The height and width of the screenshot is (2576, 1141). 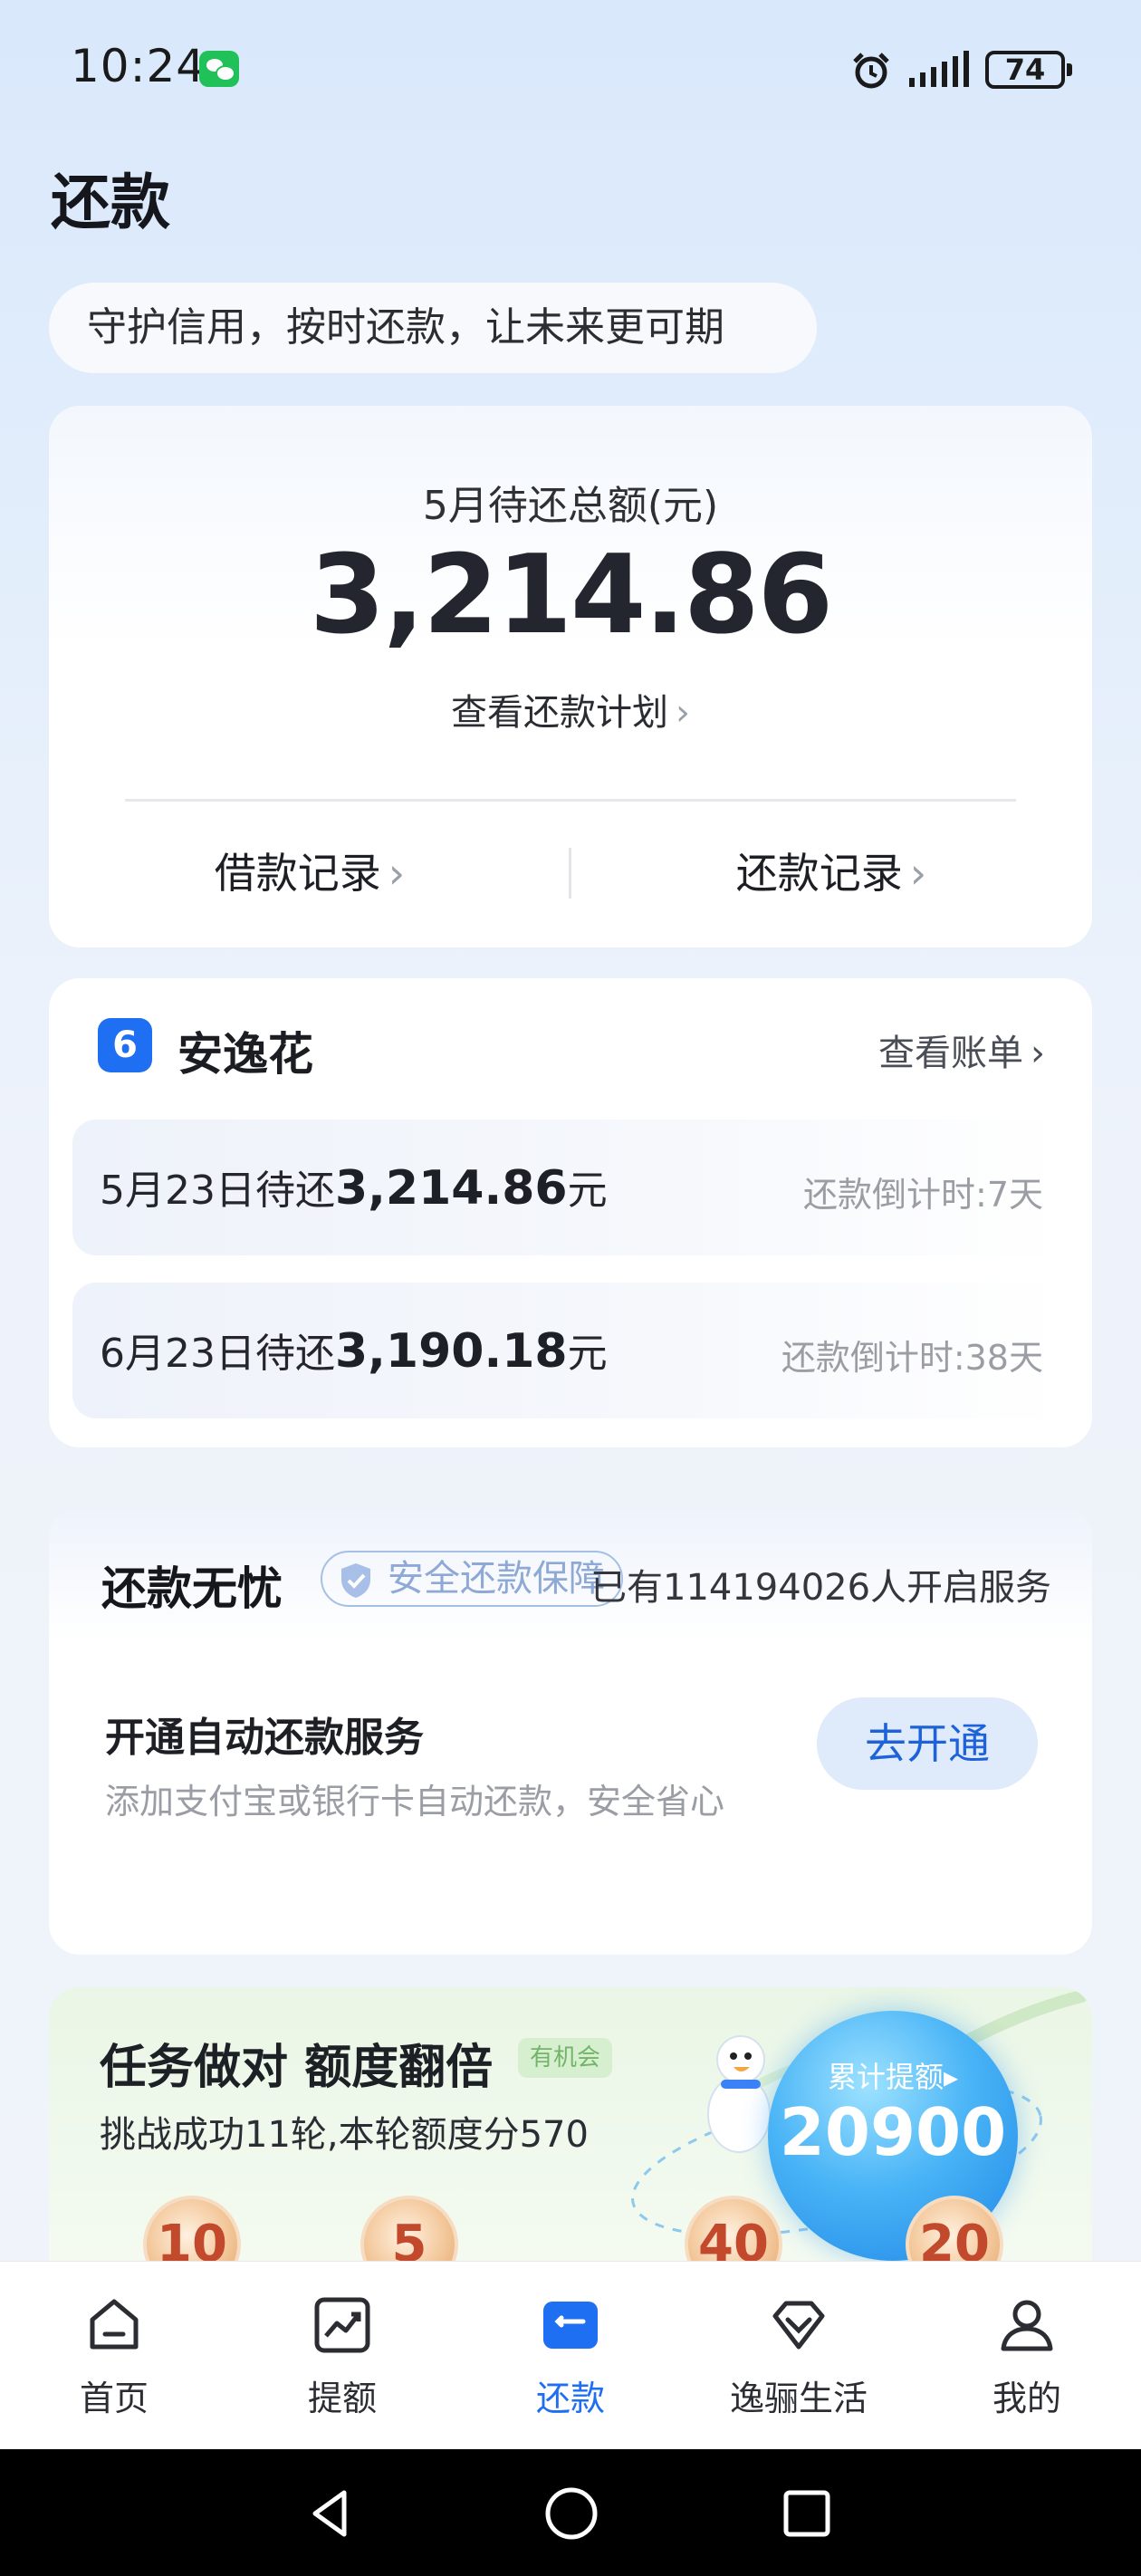 I want to click on due-countdown: 还款倒计时:7天, so click(x=923, y=1195).